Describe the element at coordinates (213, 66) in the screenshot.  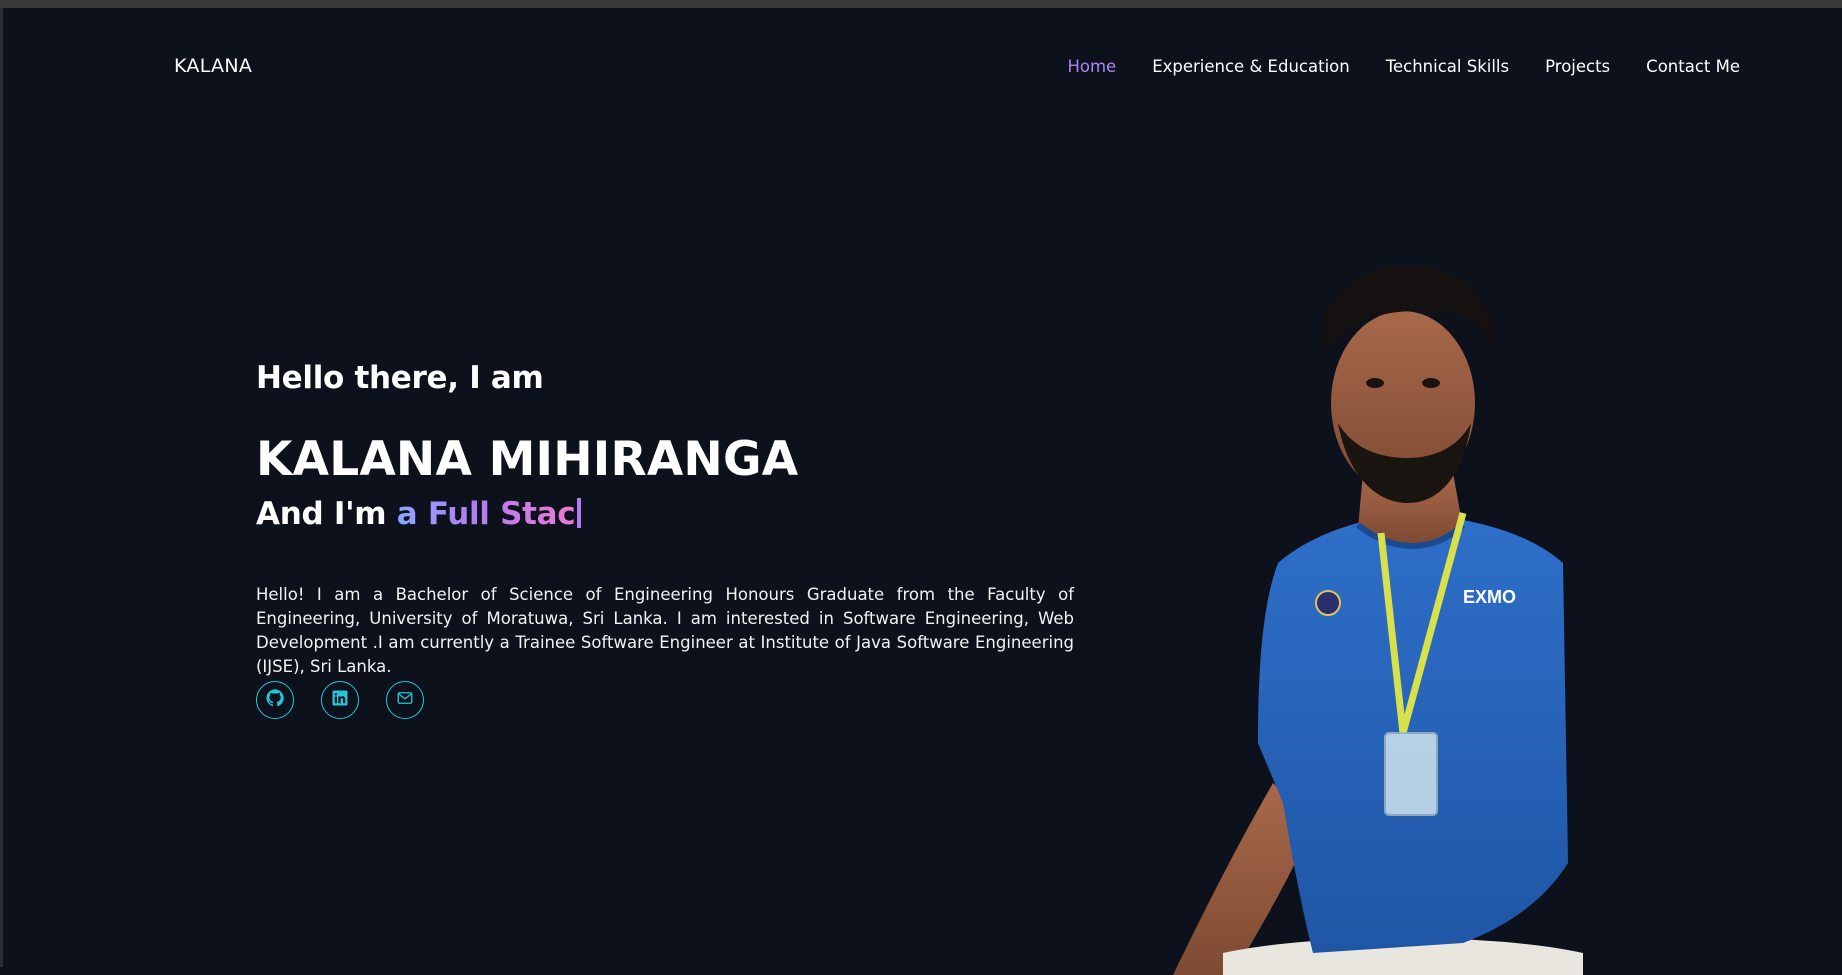
I see `brand-logo: KALANA` at that location.